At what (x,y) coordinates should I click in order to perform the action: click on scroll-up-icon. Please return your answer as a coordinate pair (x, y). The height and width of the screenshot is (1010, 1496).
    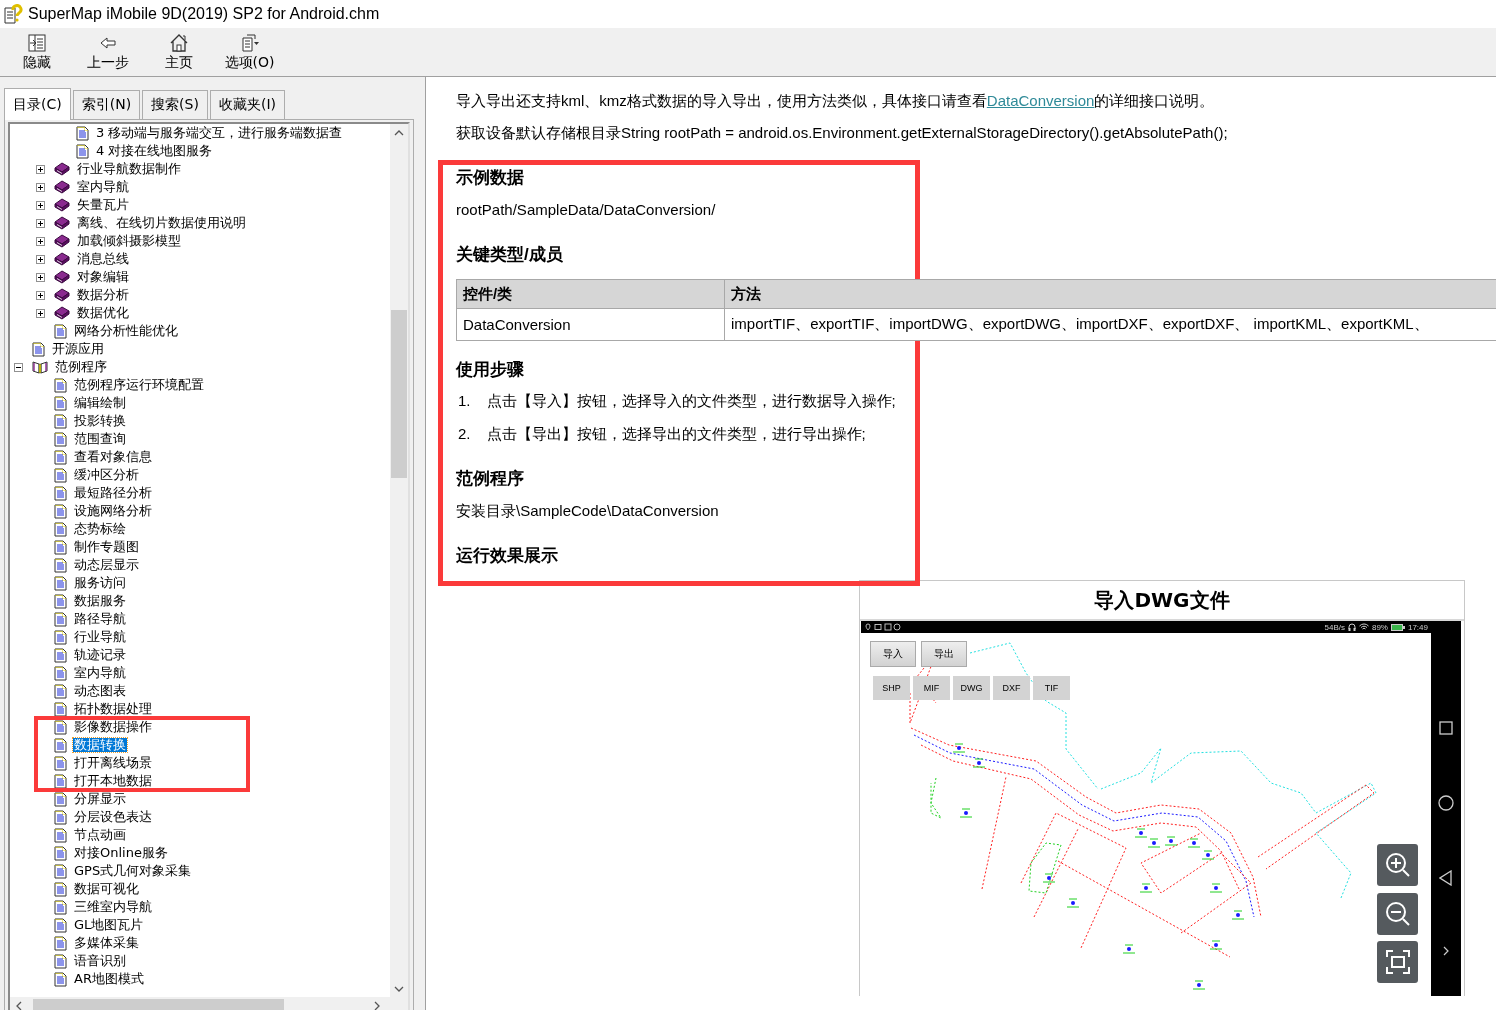
    Looking at the image, I should click on (399, 132).